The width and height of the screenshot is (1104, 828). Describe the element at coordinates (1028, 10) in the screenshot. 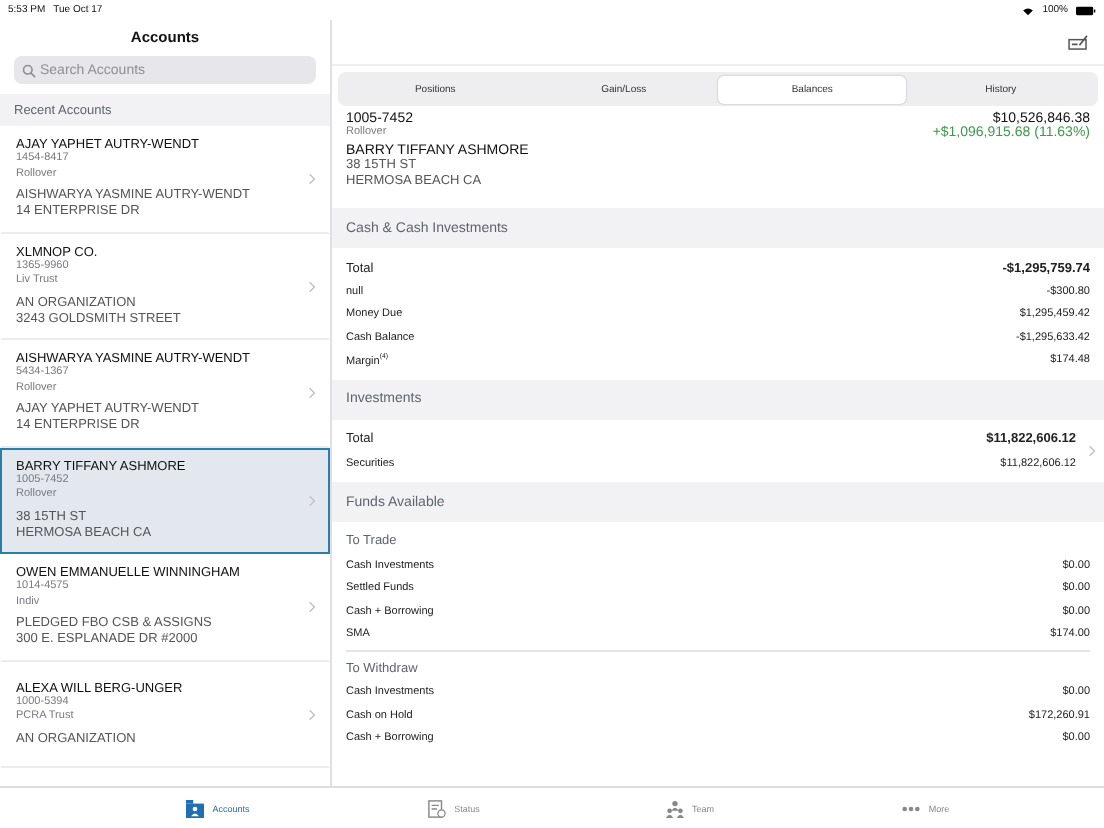

I see `wifi-icon` at that location.